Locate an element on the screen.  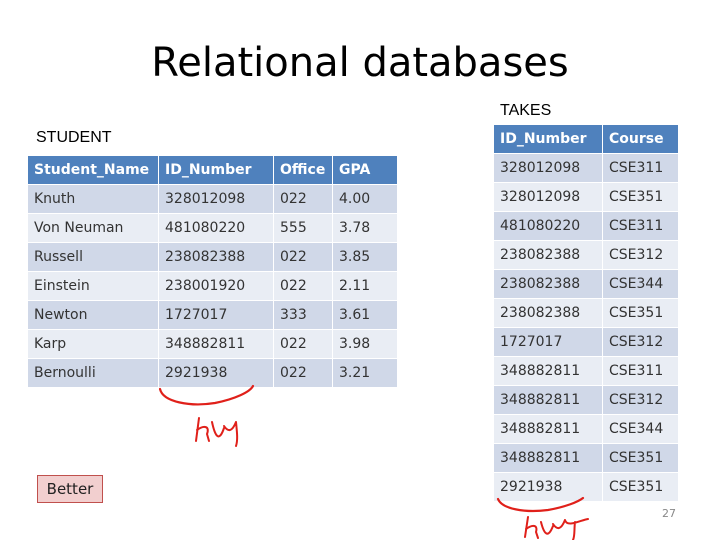
student-row: Karp 348882811 022 3.98 is located at coordinates (212, 344).